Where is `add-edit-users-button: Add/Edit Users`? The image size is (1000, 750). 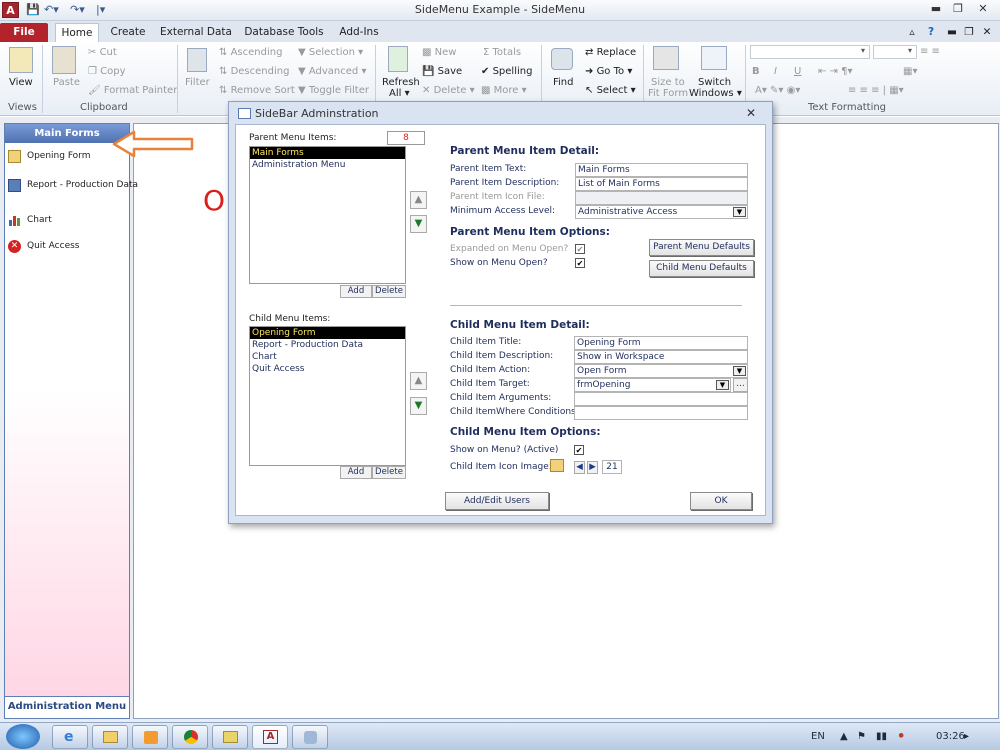
add-edit-users-button: Add/Edit Users is located at coordinates (497, 501).